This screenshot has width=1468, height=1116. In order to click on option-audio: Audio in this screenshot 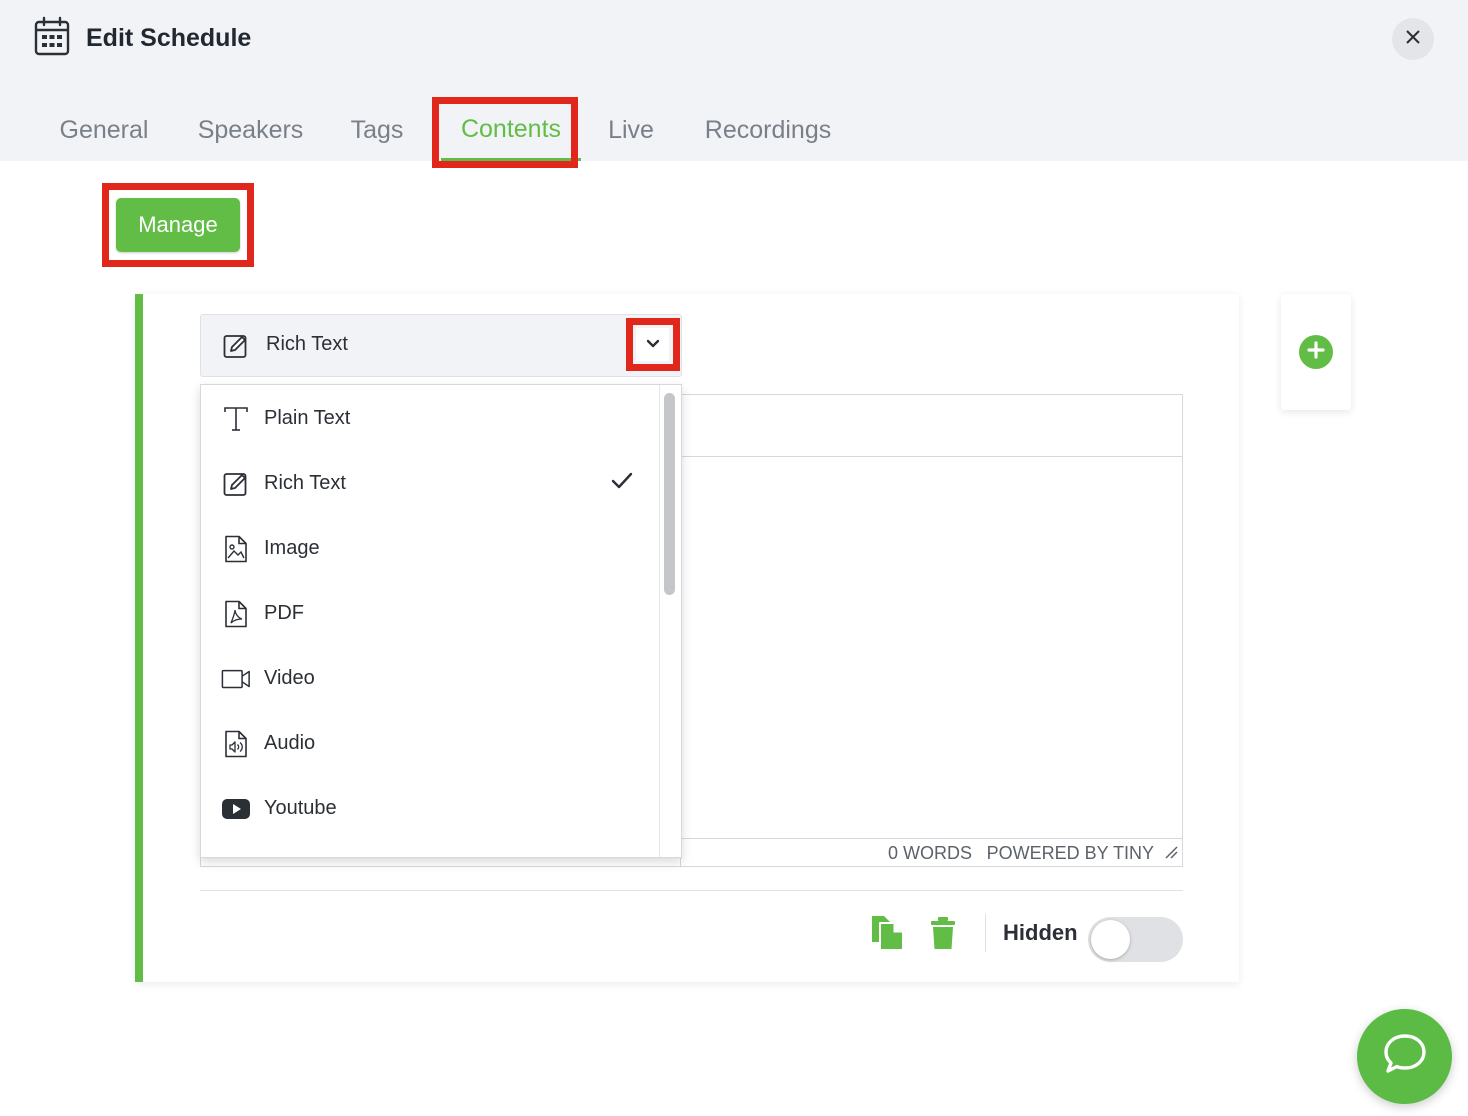, I will do `click(430, 743)`.